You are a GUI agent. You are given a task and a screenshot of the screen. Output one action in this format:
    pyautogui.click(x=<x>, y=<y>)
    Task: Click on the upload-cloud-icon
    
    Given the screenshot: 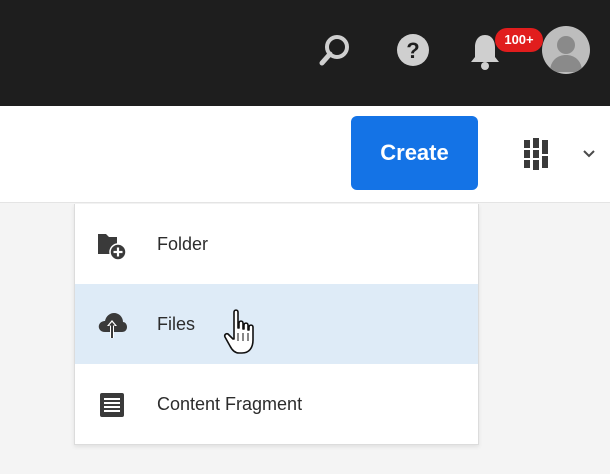 What is the action you would take?
    pyautogui.click(x=112, y=325)
    